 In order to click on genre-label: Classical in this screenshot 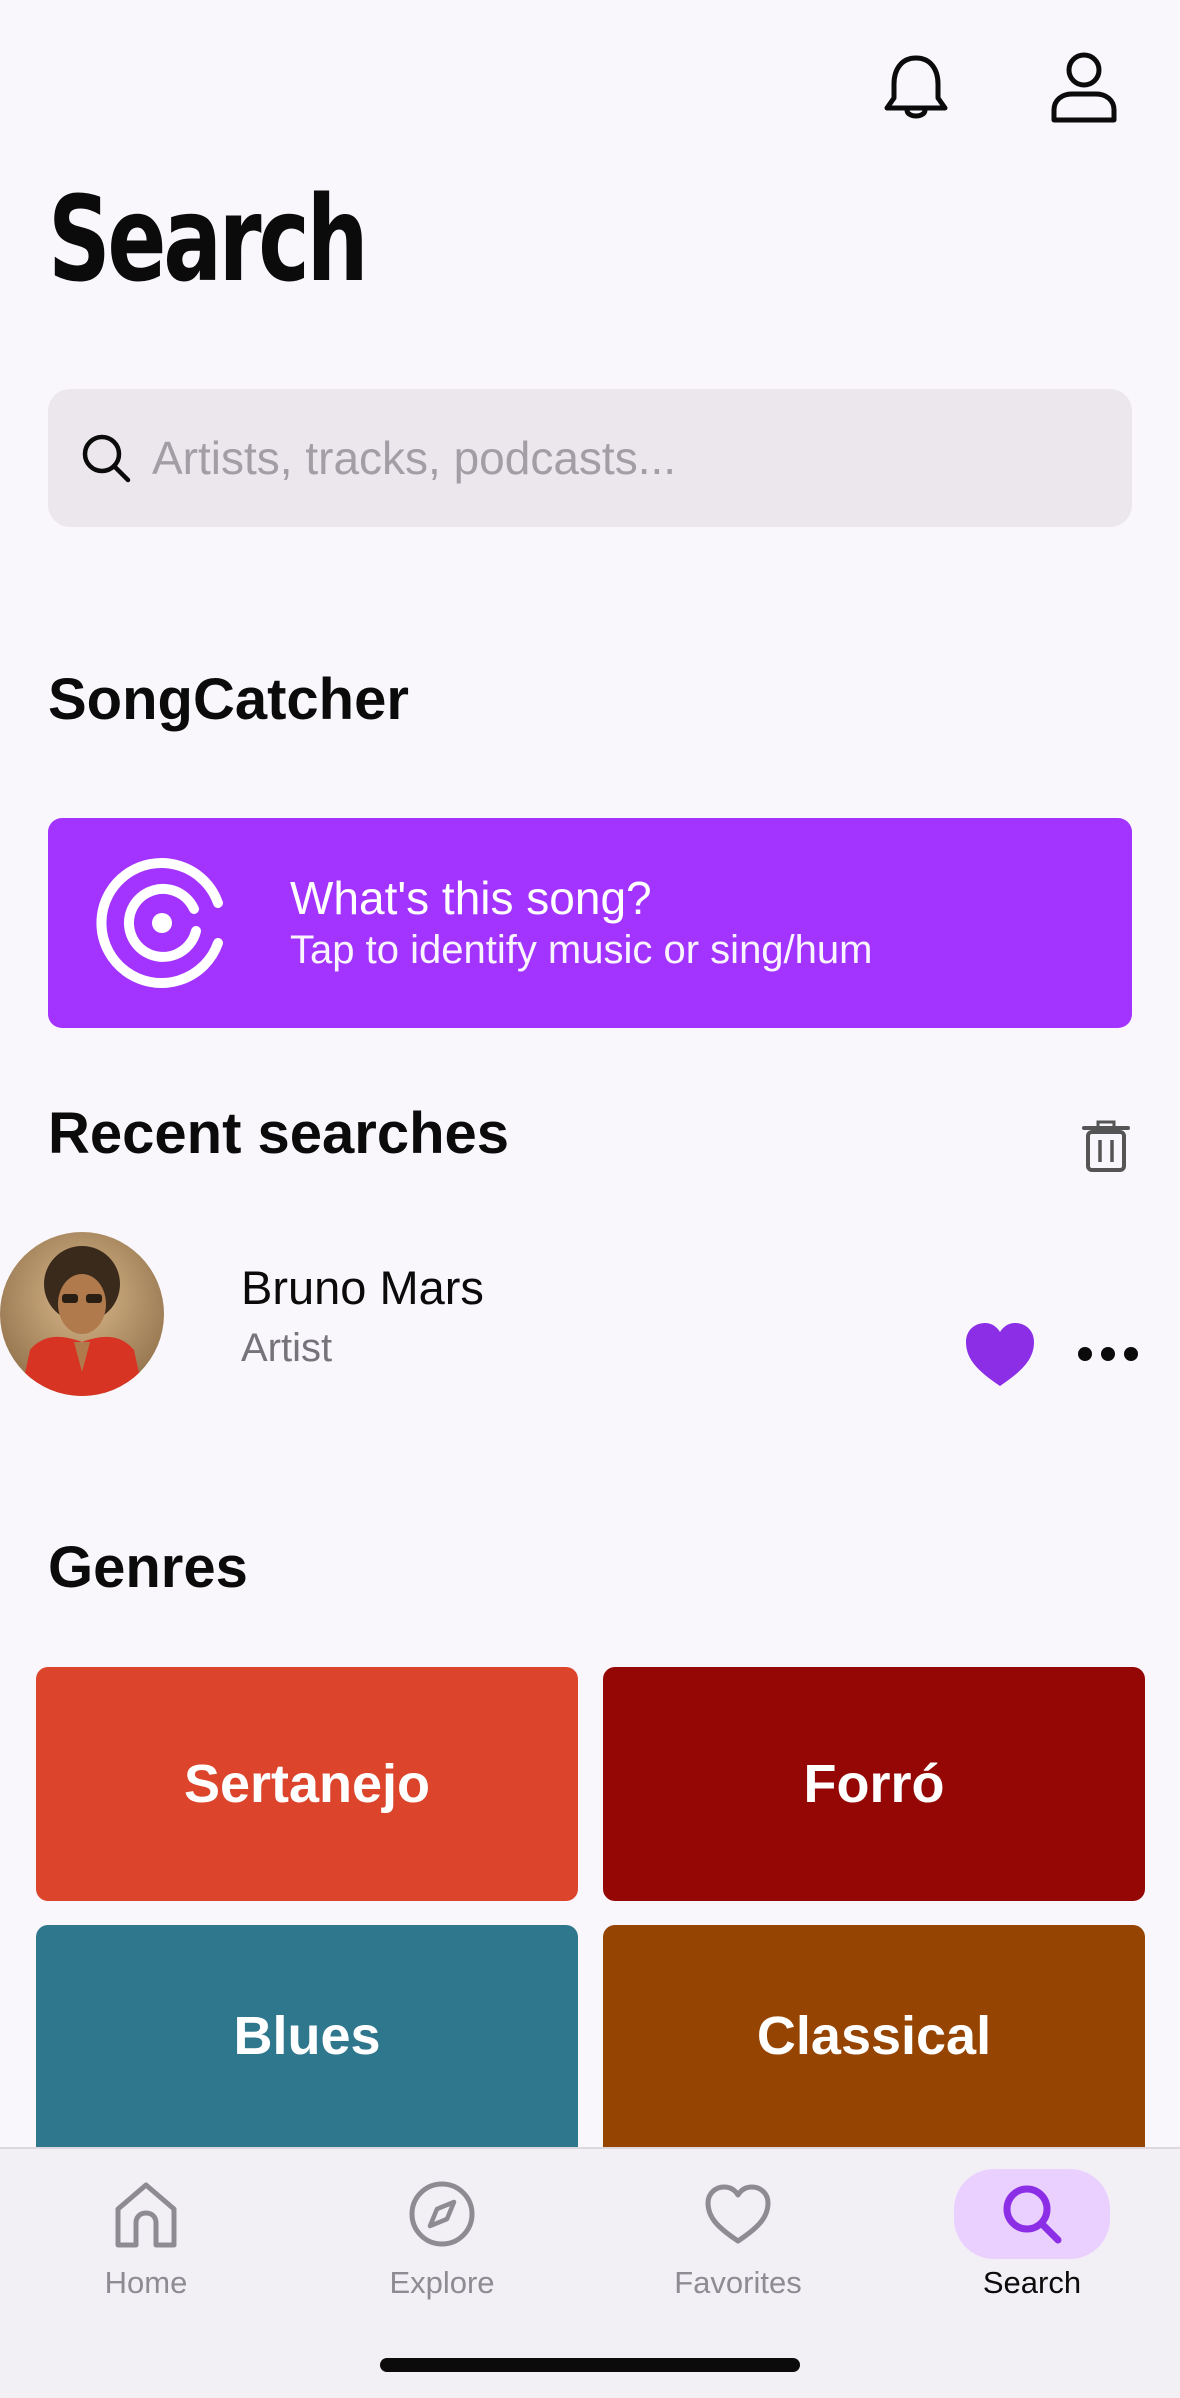, I will do `click(874, 2036)`.